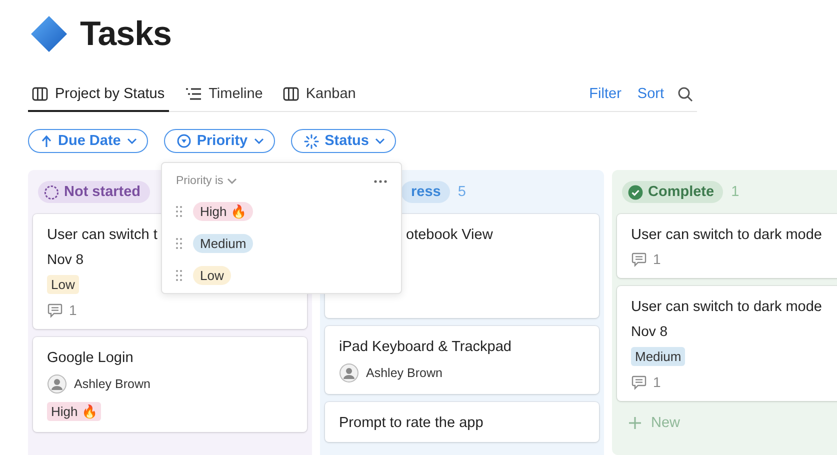 The width and height of the screenshot is (837, 455). What do you see at coordinates (735, 192) in the screenshot?
I see `card-count: 1` at bounding box center [735, 192].